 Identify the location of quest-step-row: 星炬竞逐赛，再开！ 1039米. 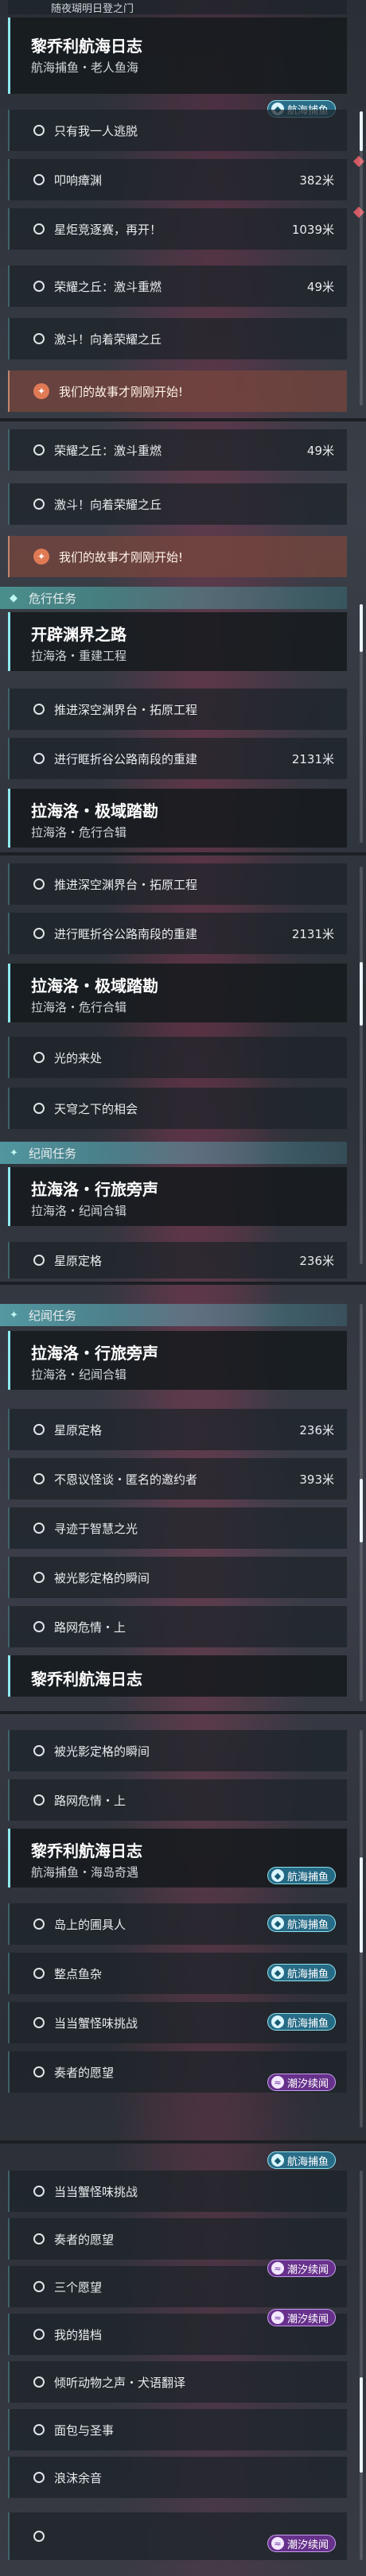
(177, 229).